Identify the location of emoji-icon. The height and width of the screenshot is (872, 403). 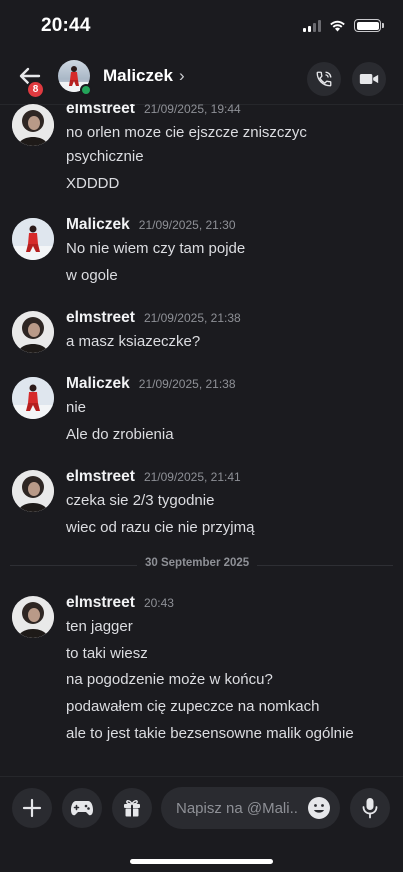
(319, 808).